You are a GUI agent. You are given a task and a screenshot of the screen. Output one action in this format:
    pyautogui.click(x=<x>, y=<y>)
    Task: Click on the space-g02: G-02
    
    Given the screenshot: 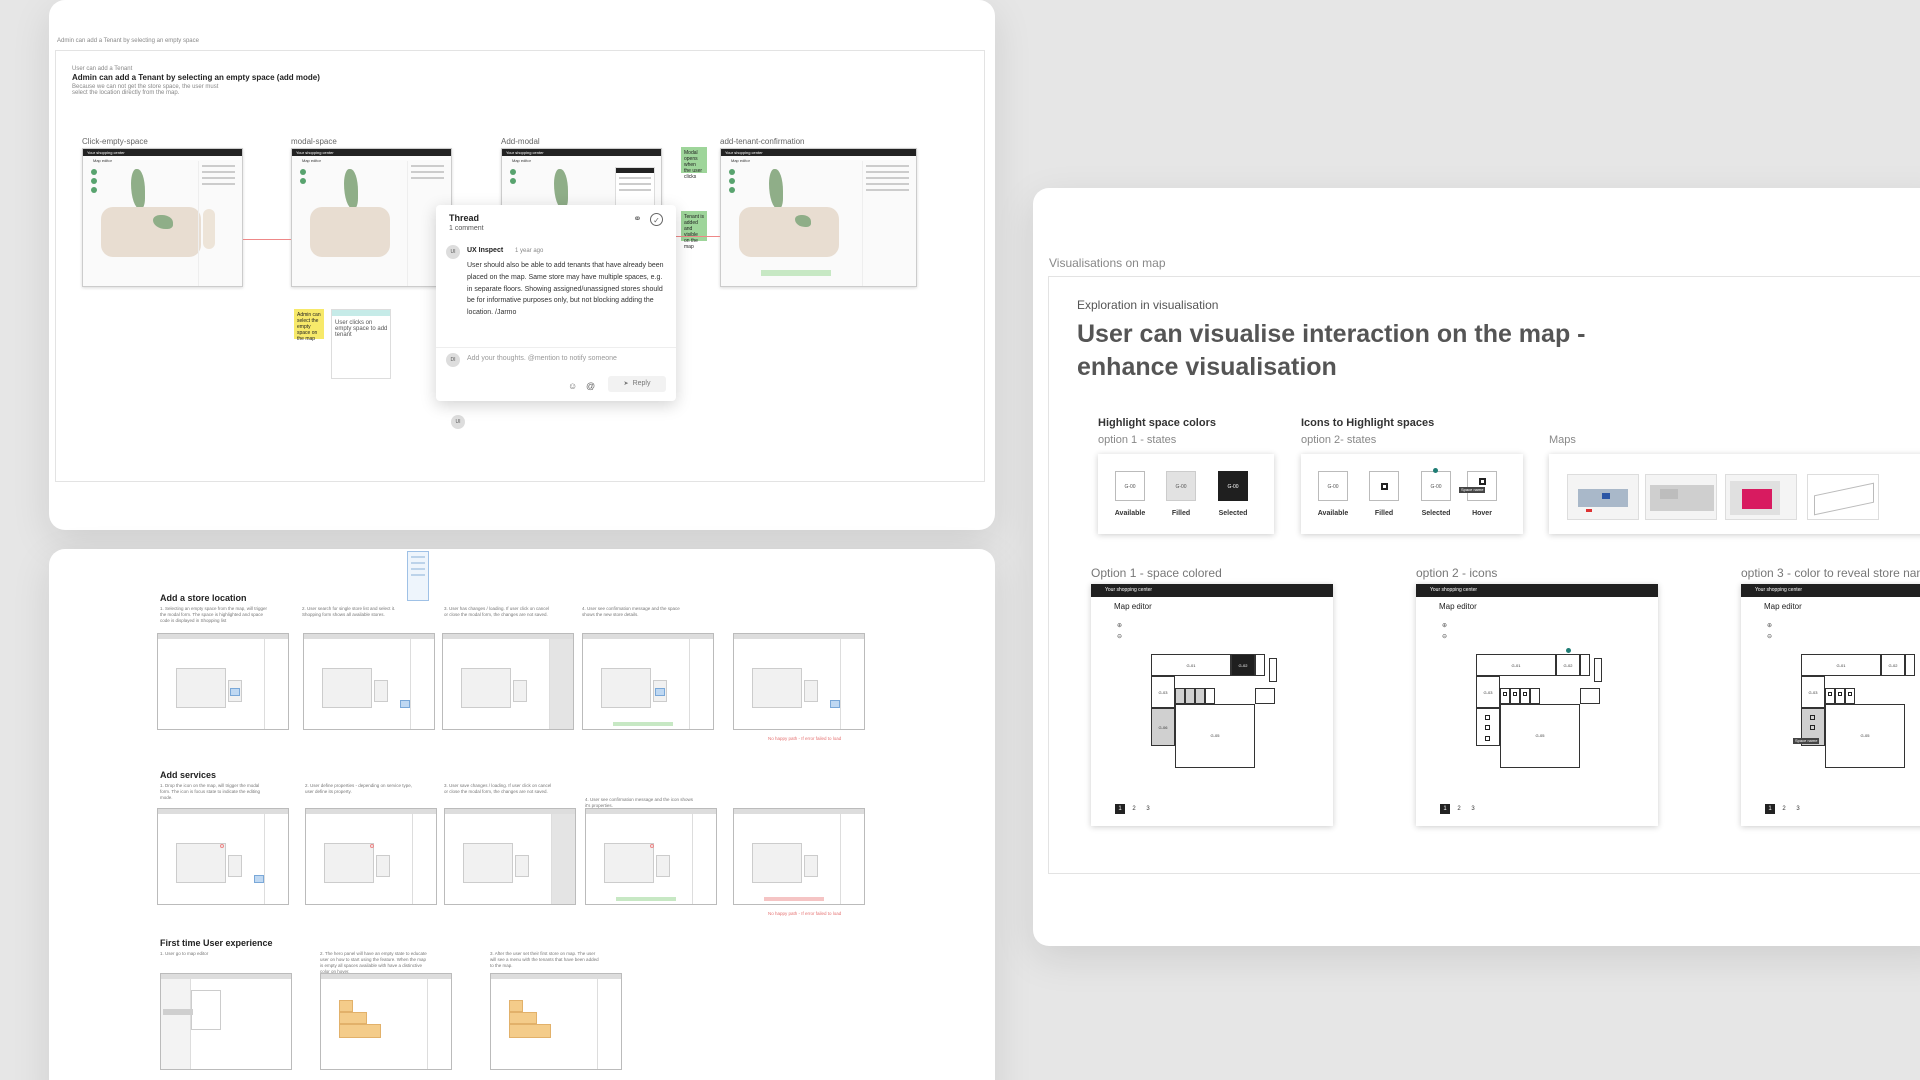 What is the action you would take?
    pyautogui.click(x=1893, y=665)
    